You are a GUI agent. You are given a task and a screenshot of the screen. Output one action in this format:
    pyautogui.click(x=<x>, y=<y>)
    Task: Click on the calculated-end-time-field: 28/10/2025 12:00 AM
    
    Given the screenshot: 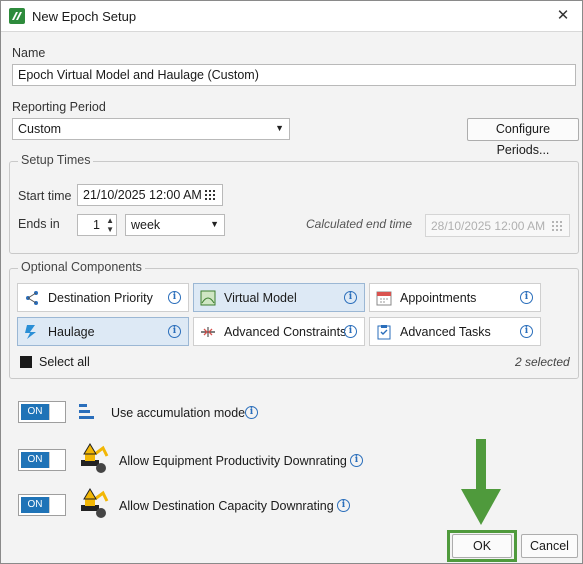 What is the action you would take?
    pyautogui.click(x=497, y=225)
    